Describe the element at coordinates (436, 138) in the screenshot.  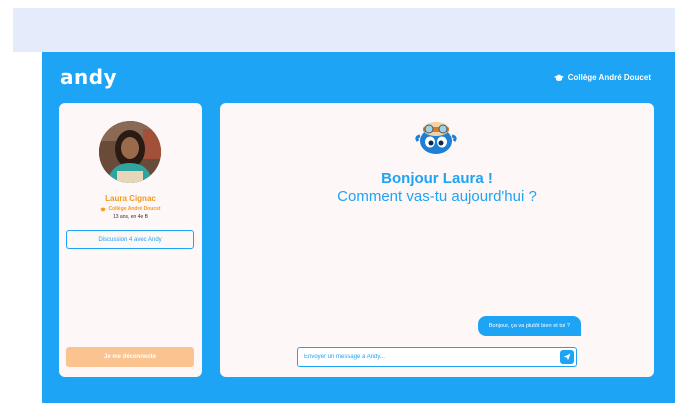
I see `andy-mascot-icon` at that location.